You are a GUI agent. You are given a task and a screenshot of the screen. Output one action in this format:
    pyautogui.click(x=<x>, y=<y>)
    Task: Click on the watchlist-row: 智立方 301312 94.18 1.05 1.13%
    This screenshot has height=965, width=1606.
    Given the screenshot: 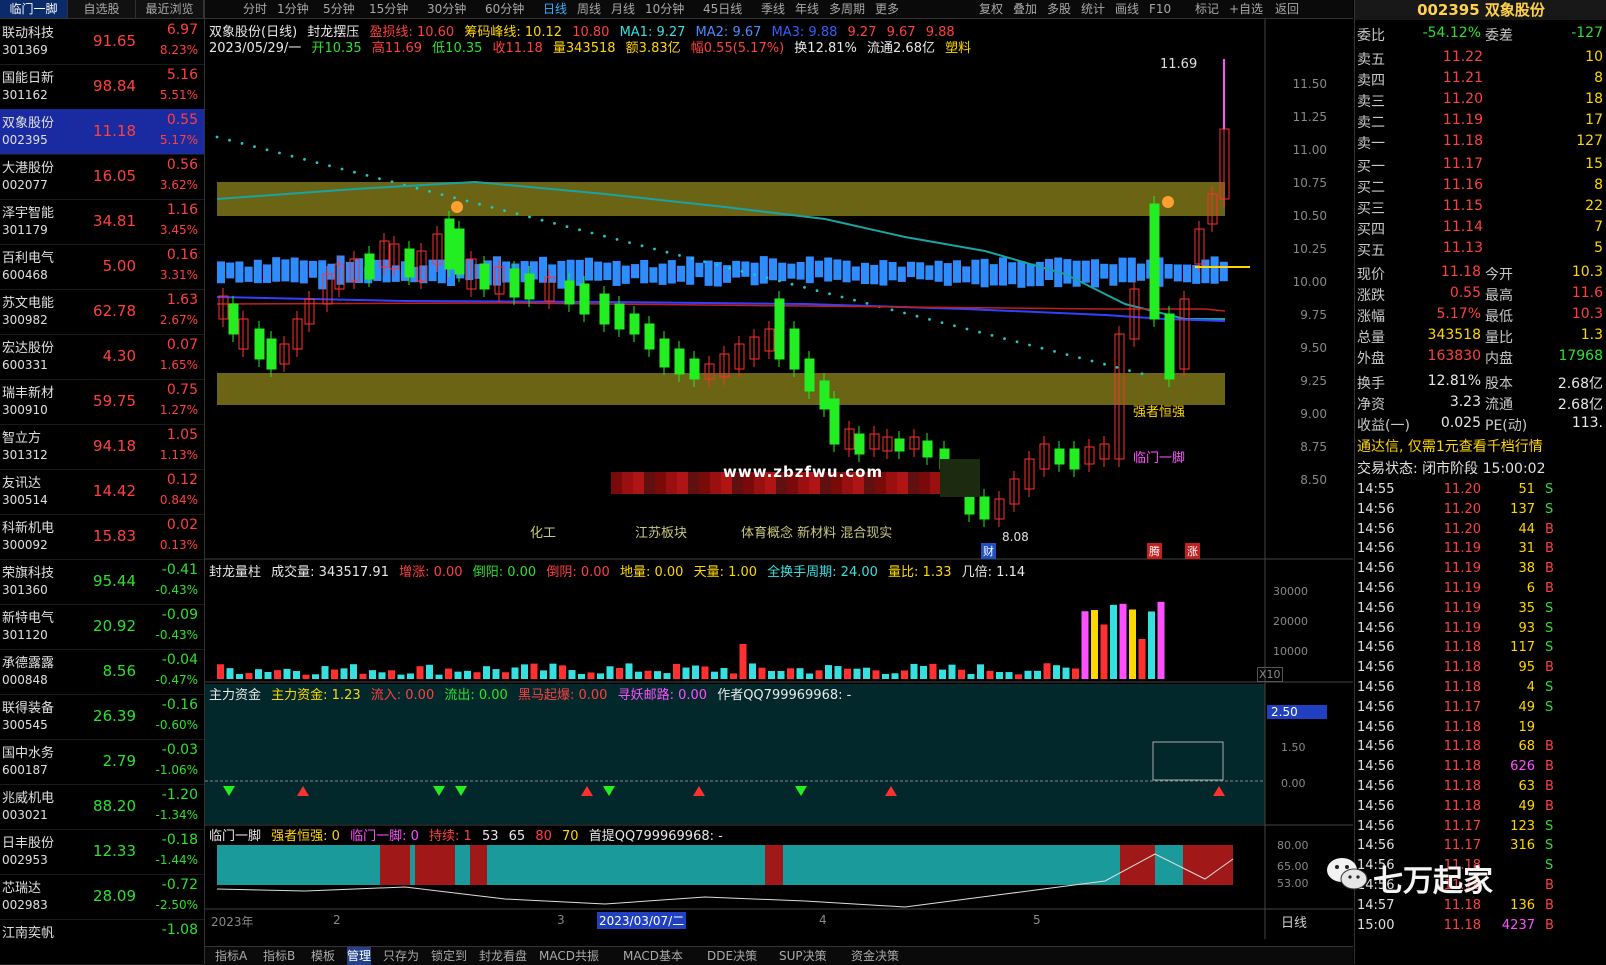 What is the action you would take?
    pyautogui.click(x=102, y=447)
    